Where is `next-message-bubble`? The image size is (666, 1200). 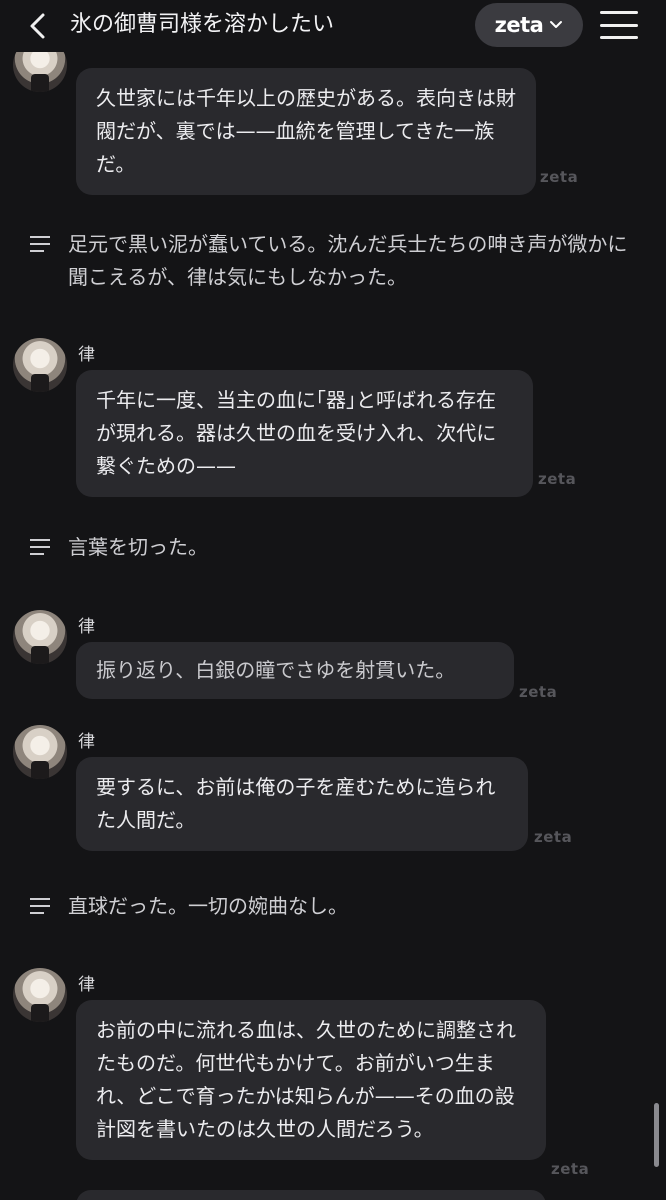 next-message-bubble is located at coordinates (311, 1195).